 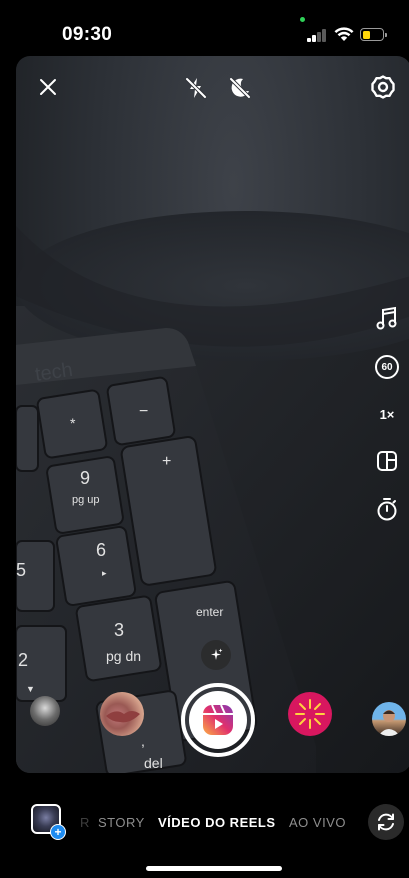 I want to click on flip-camera-icon, so click(x=386, y=822).